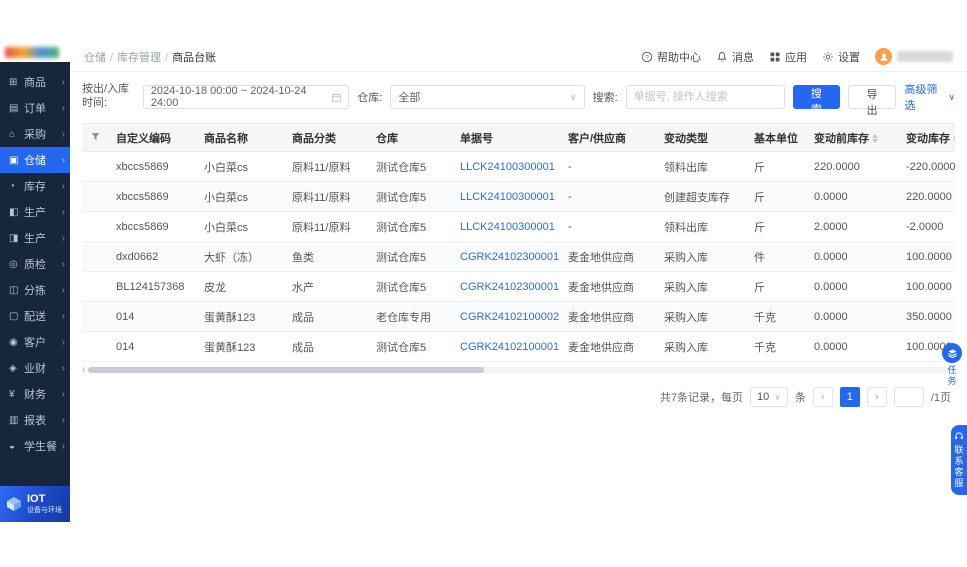 The image size is (967, 567). Describe the element at coordinates (914, 56) in the screenshot. I see `user-menu` at that location.